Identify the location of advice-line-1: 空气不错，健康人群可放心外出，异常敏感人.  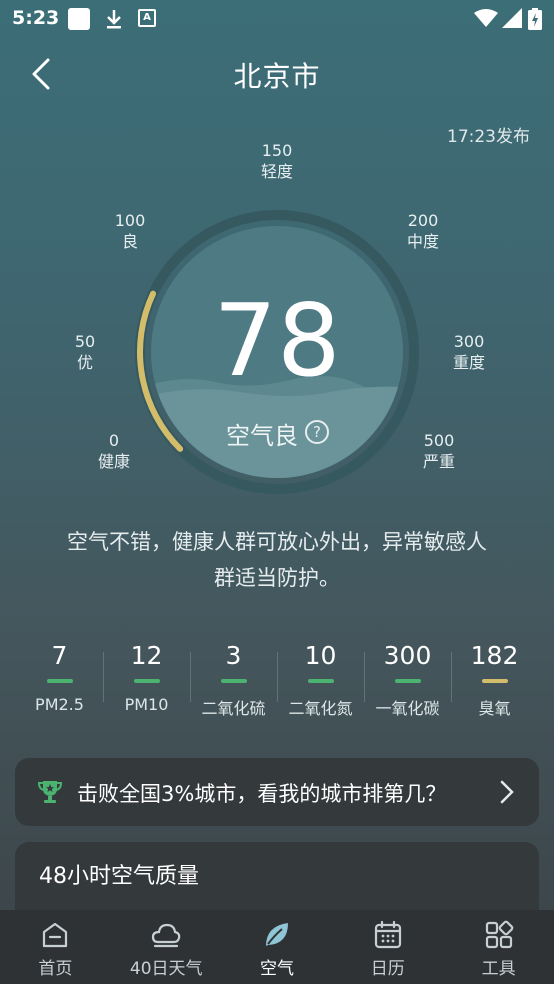
(277, 542).